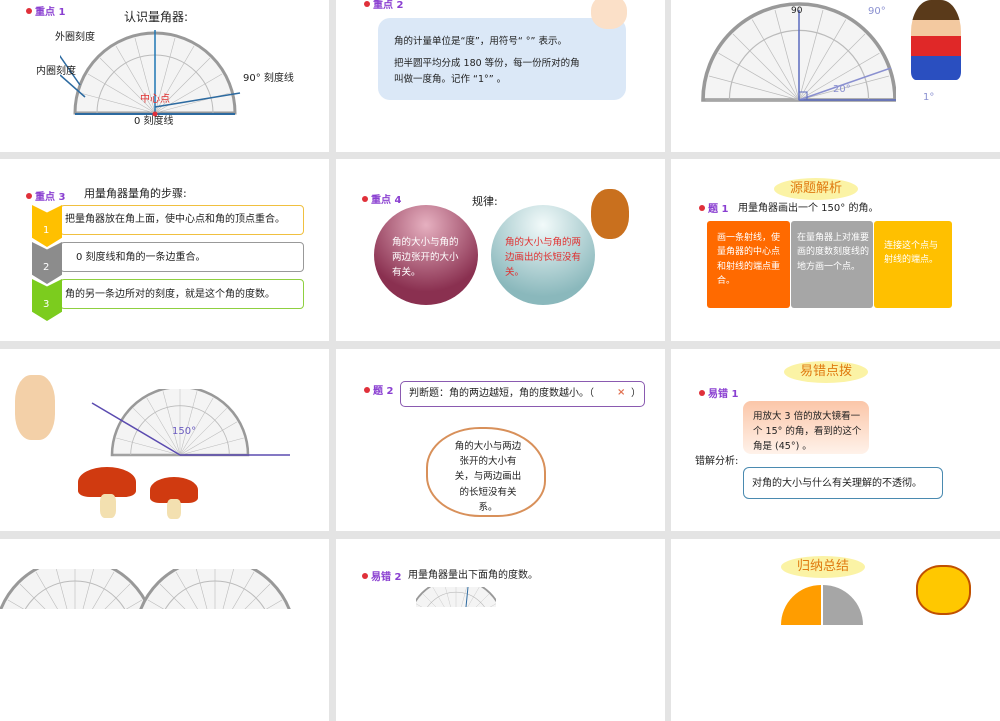 The image size is (1000, 721). Describe the element at coordinates (485, 201) in the screenshot. I see `slide-title: 规律:` at that location.